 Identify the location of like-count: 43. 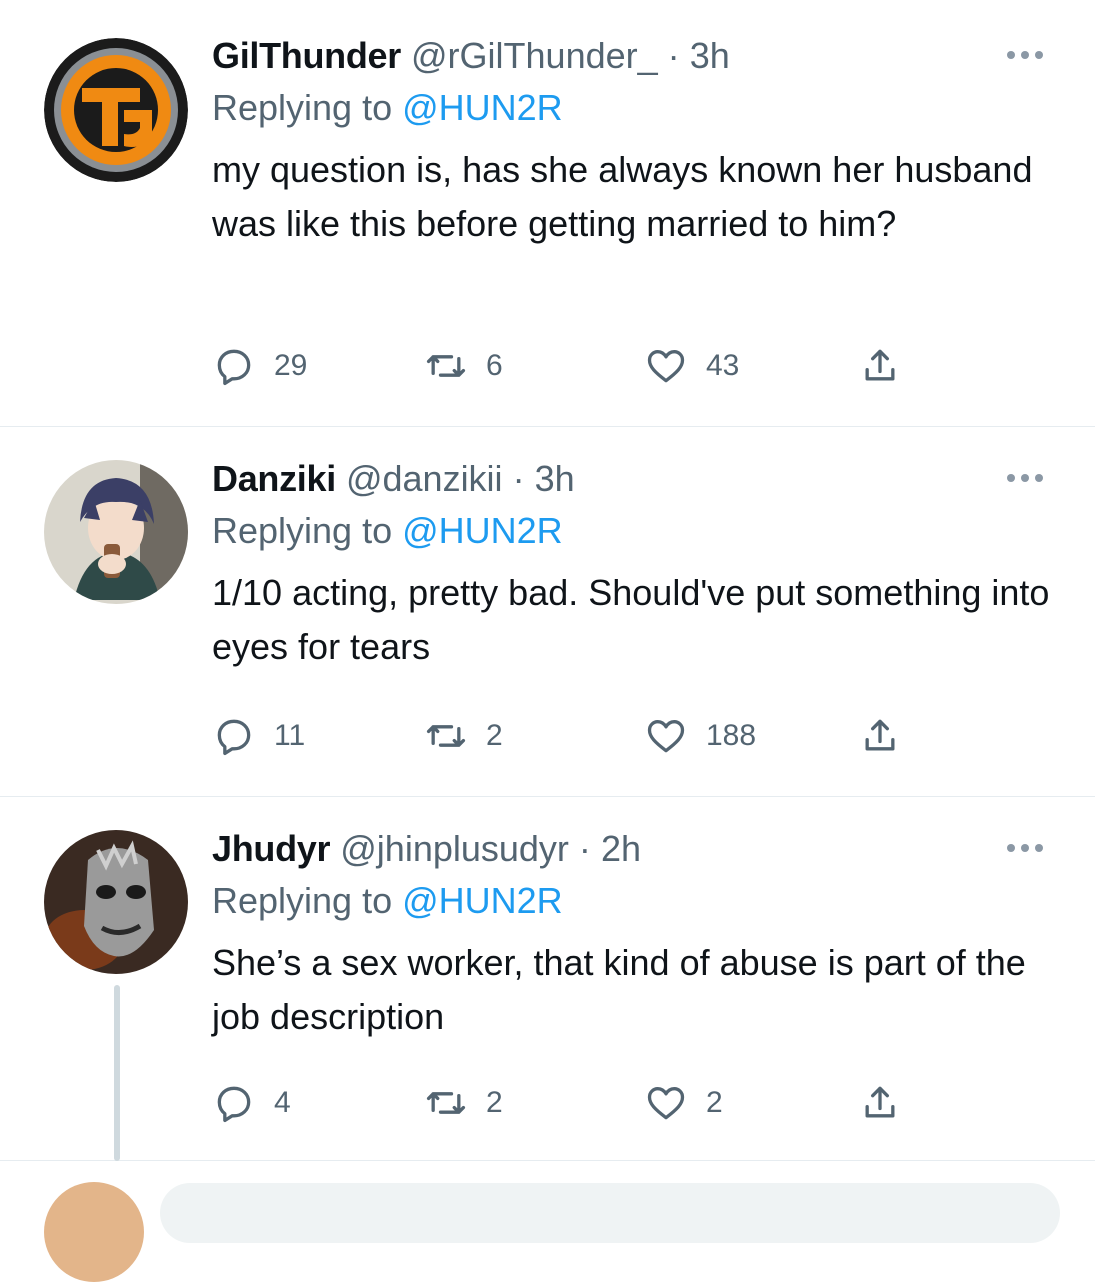
(723, 365).